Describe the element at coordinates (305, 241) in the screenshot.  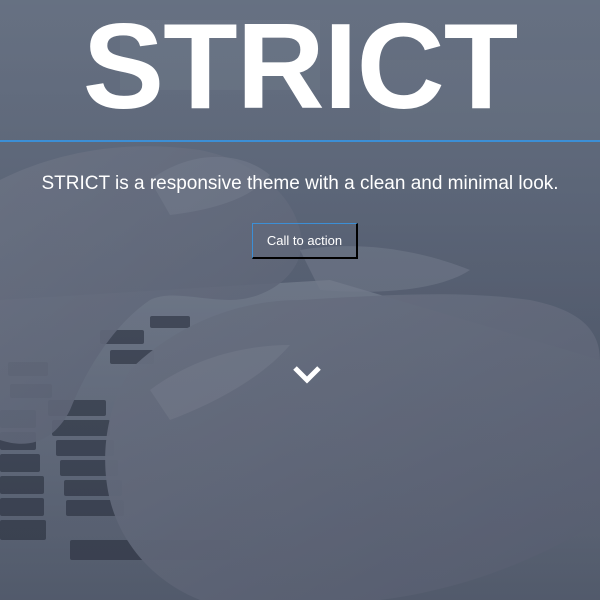
I see `call-to-action-button: Call to action` at that location.